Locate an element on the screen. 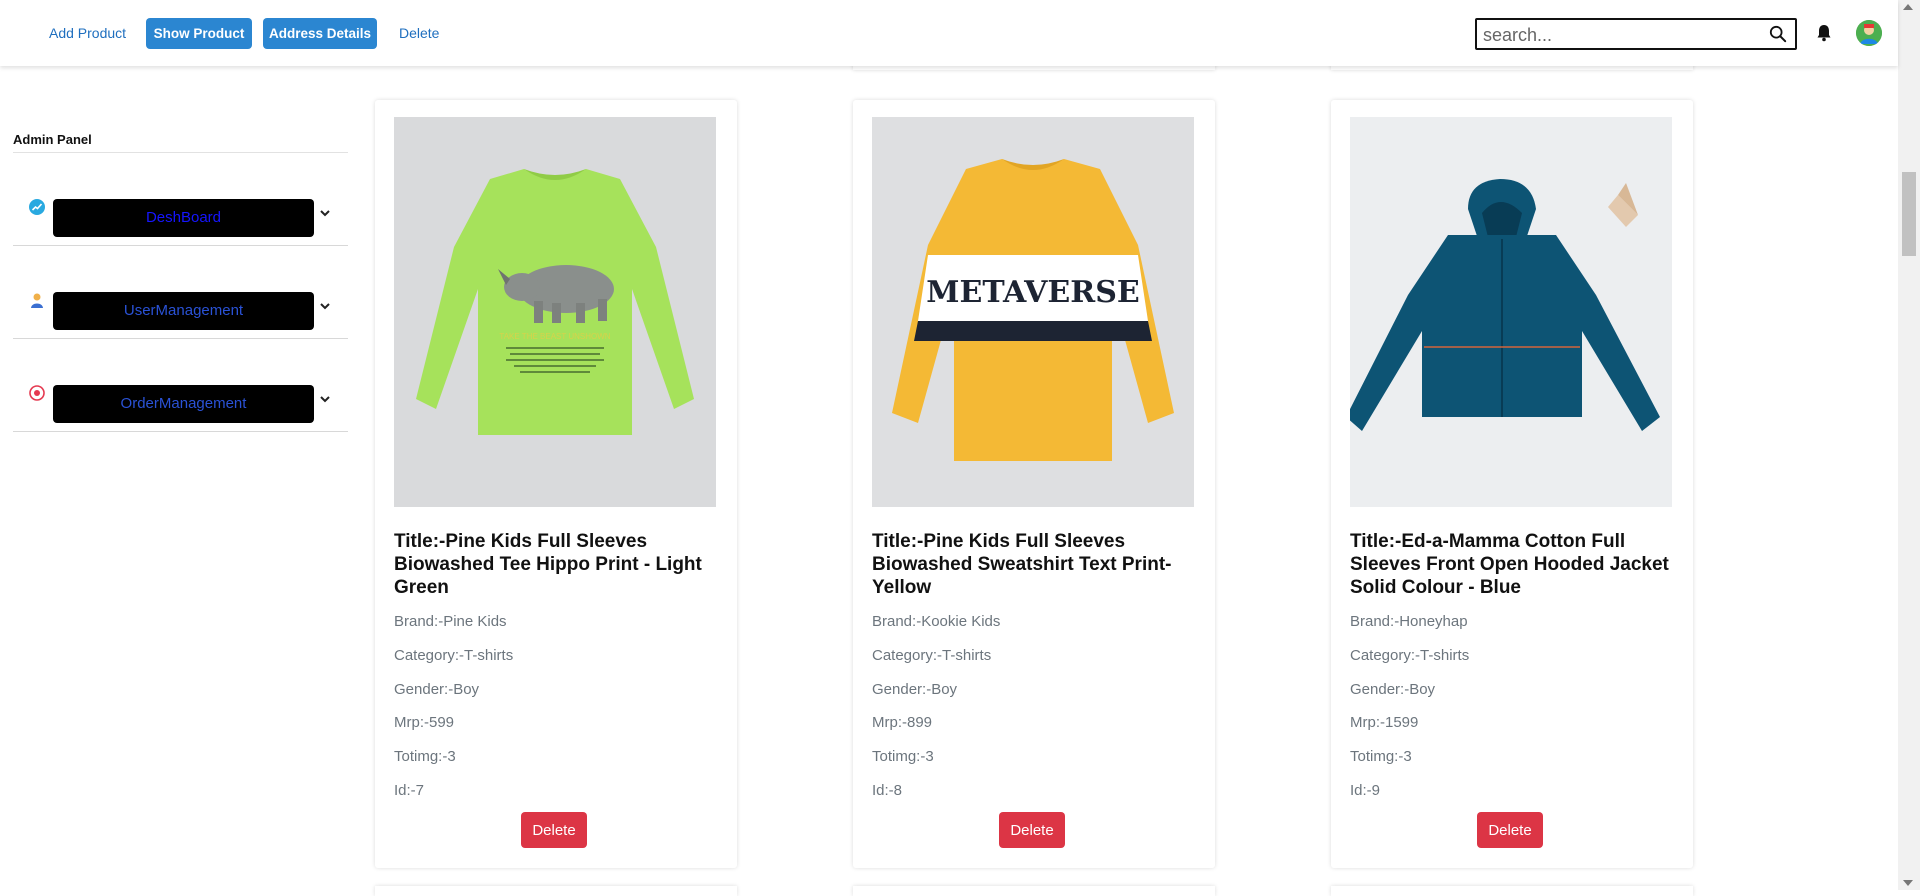 The image size is (1920, 896). svg-text: TAKE THE BEAST UNSHOWN is located at coordinates (554, 336).